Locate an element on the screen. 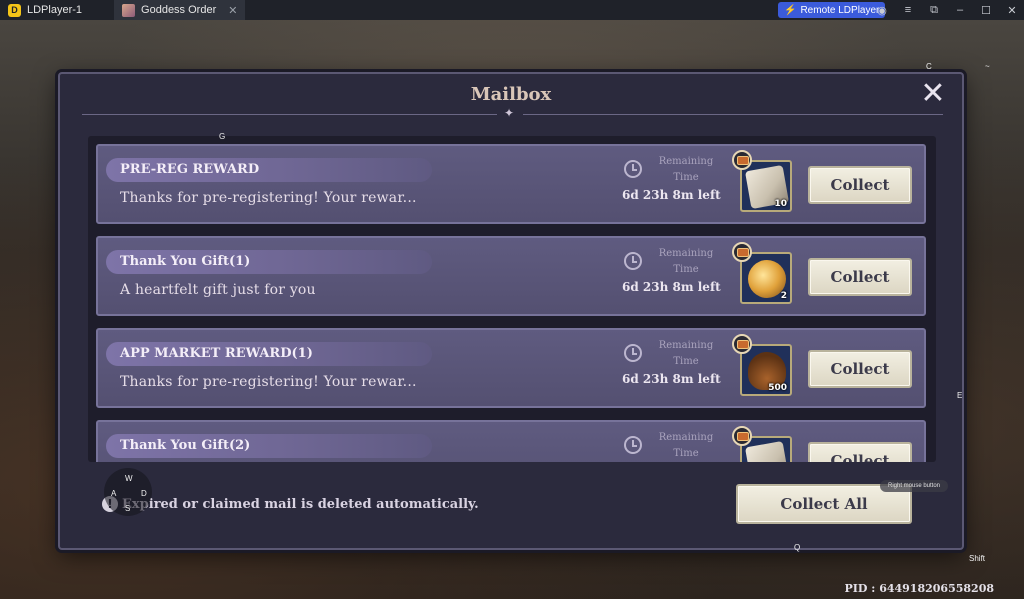 The height and width of the screenshot is (599, 1024). account-icon: ◉ is located at coordinates (882, 10).